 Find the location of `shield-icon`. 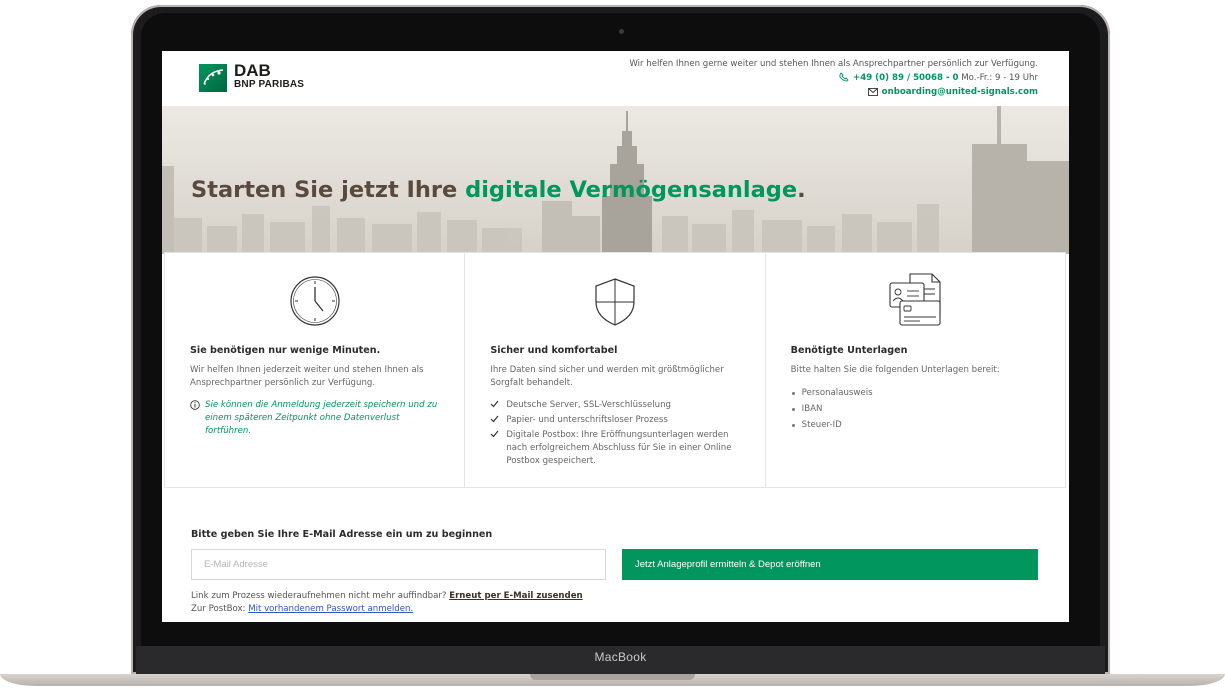

shield-icon is located at coordinates (615, 302).